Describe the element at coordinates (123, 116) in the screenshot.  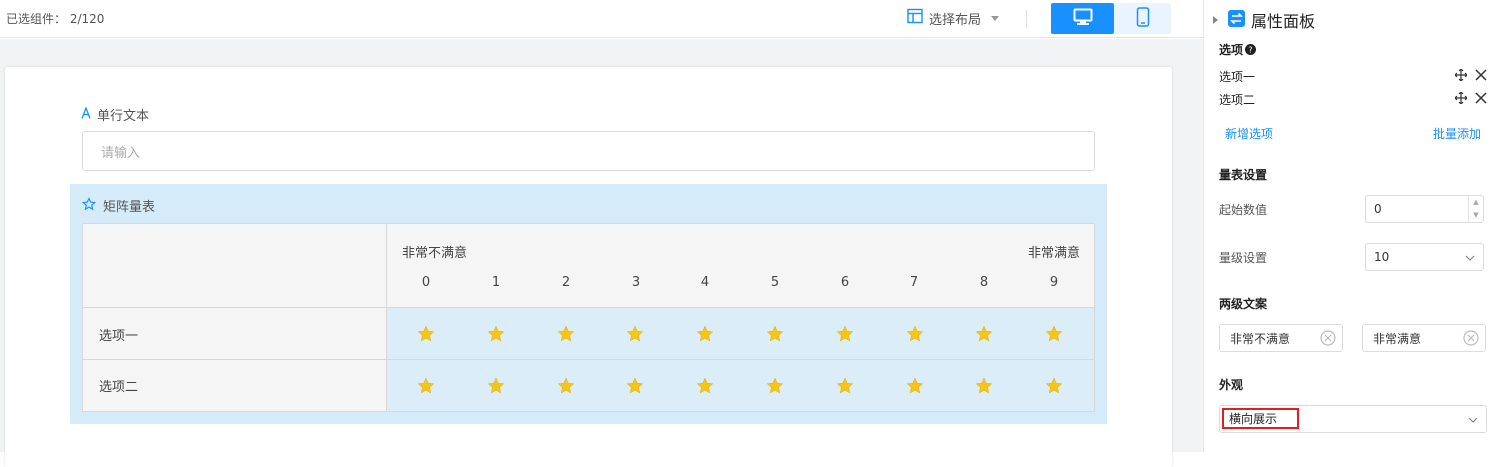
I see `field-label: 单行文本` at that location.